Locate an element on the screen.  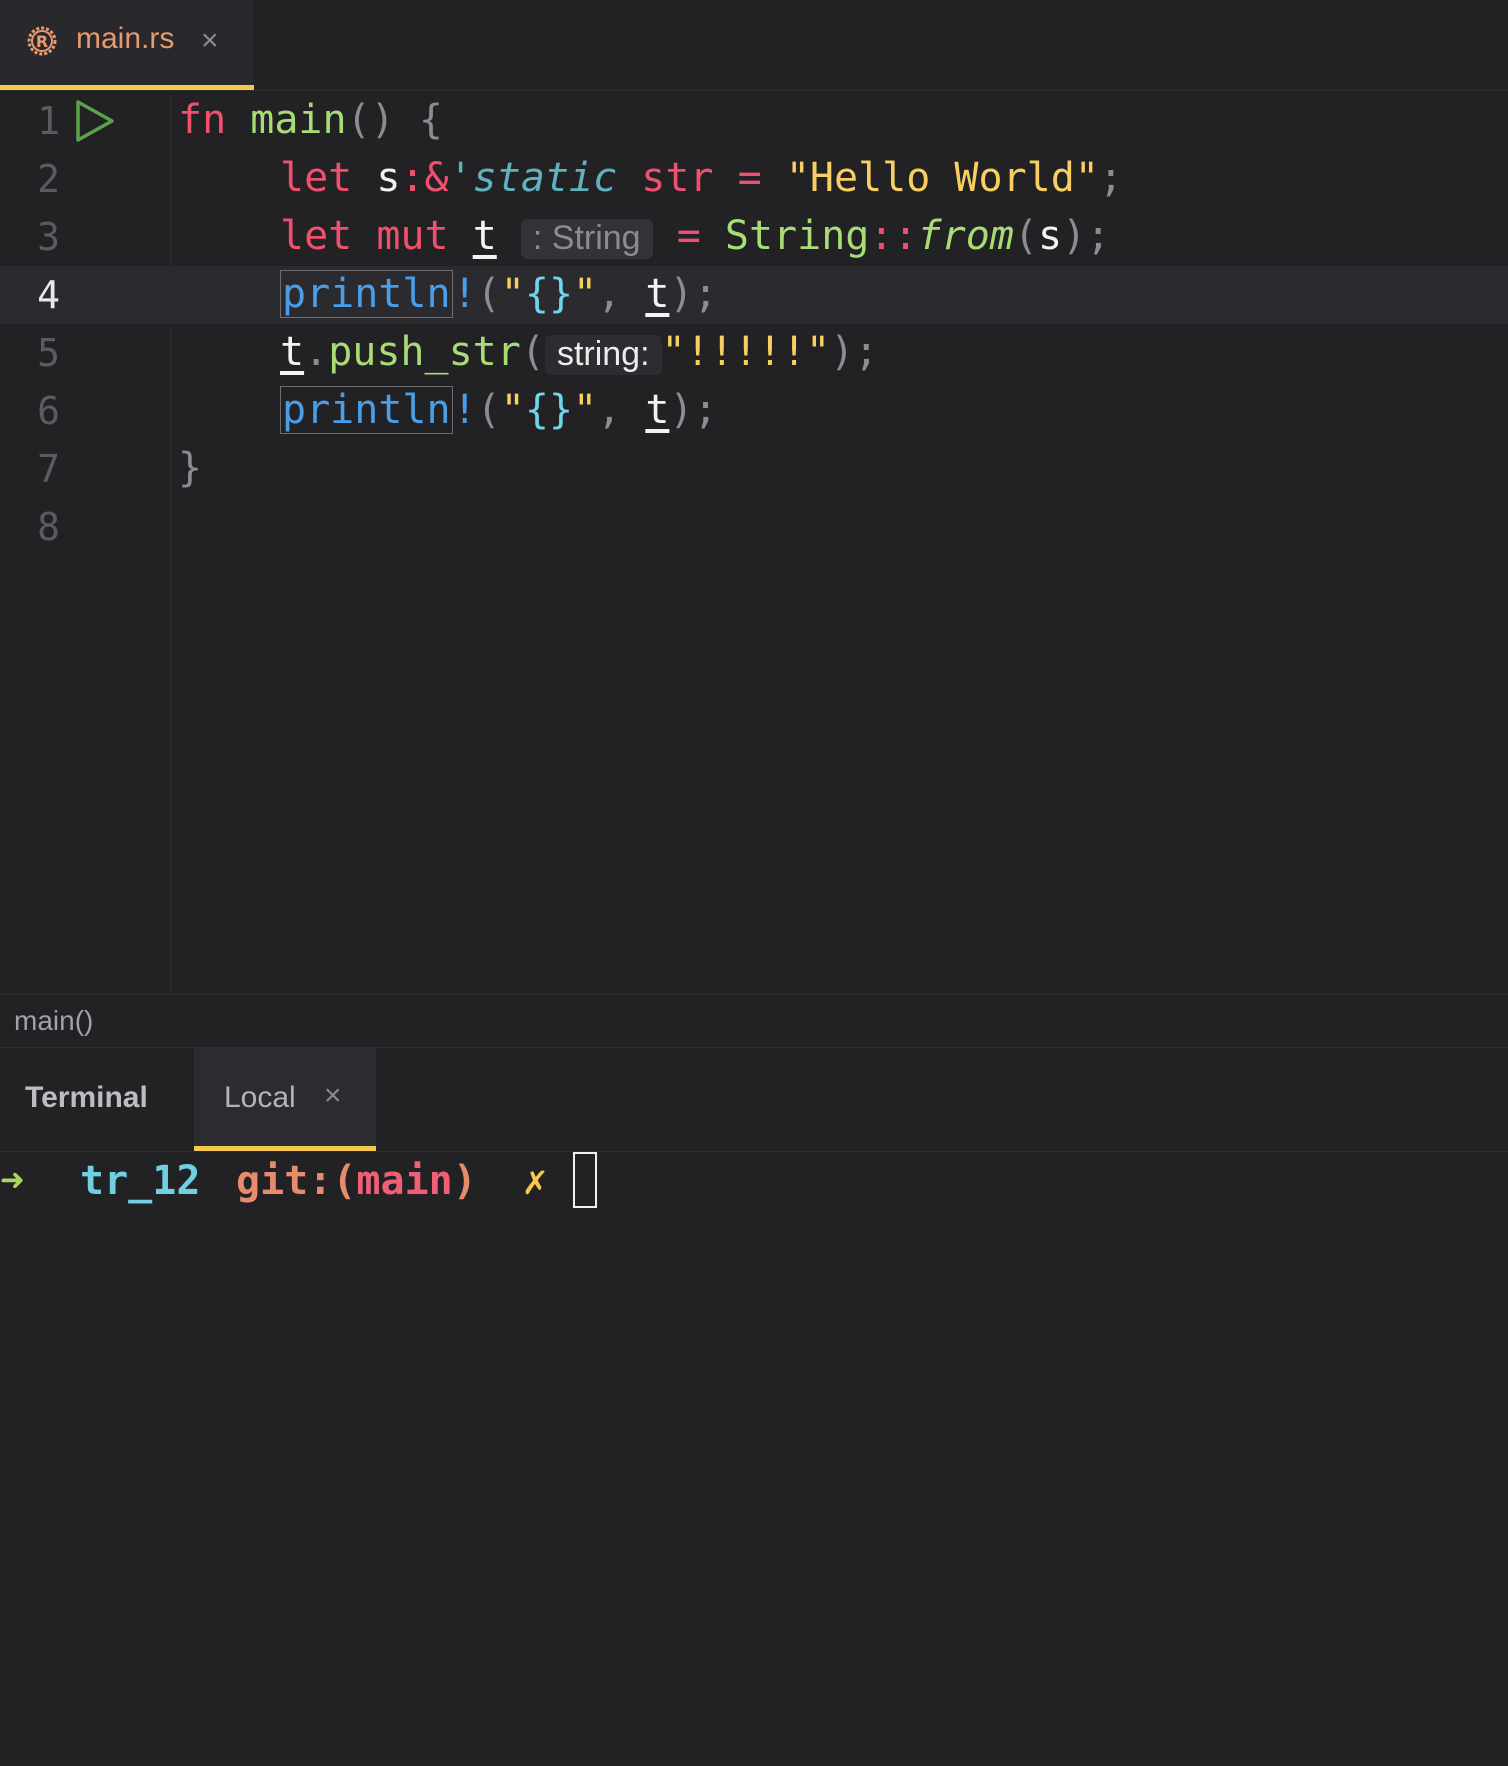
code-line-4: println!("{}", t); is located at coordinates (499, 294).